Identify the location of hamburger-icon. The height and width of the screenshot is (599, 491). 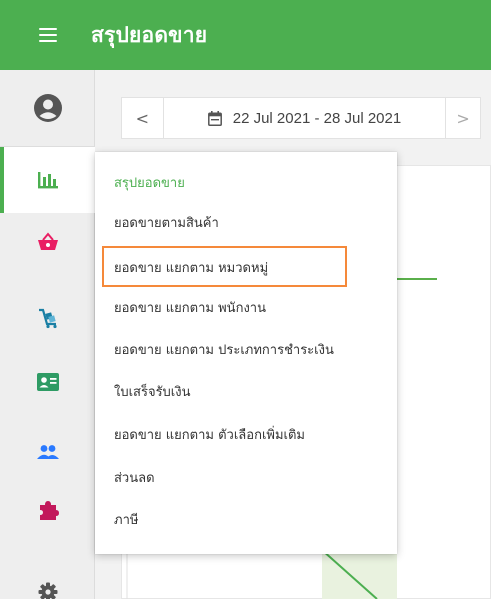
(47, 35).